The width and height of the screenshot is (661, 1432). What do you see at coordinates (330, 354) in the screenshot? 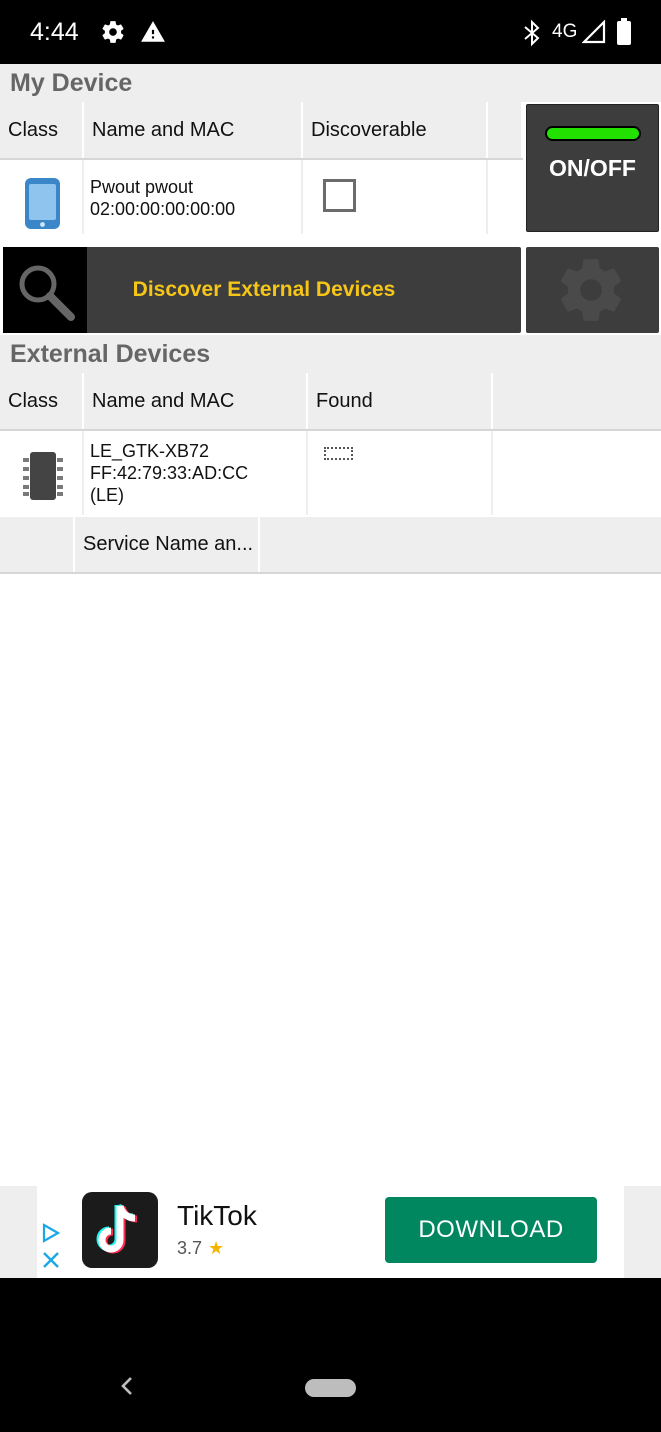
I see `external-devices-title: External Devices` at bounding box center [330, 354].